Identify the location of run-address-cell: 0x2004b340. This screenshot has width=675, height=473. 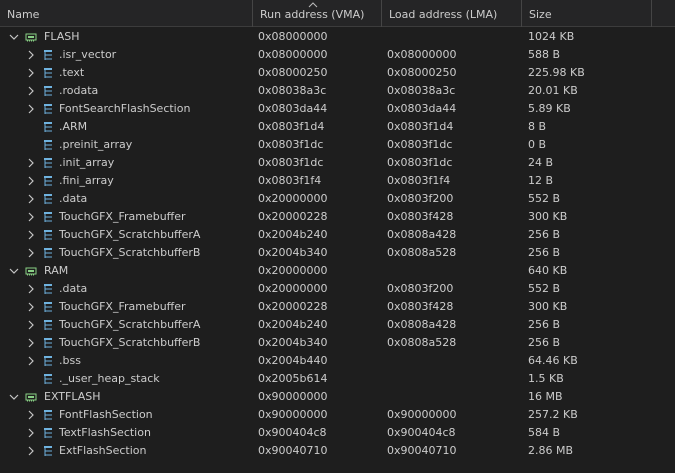
(293, 342).